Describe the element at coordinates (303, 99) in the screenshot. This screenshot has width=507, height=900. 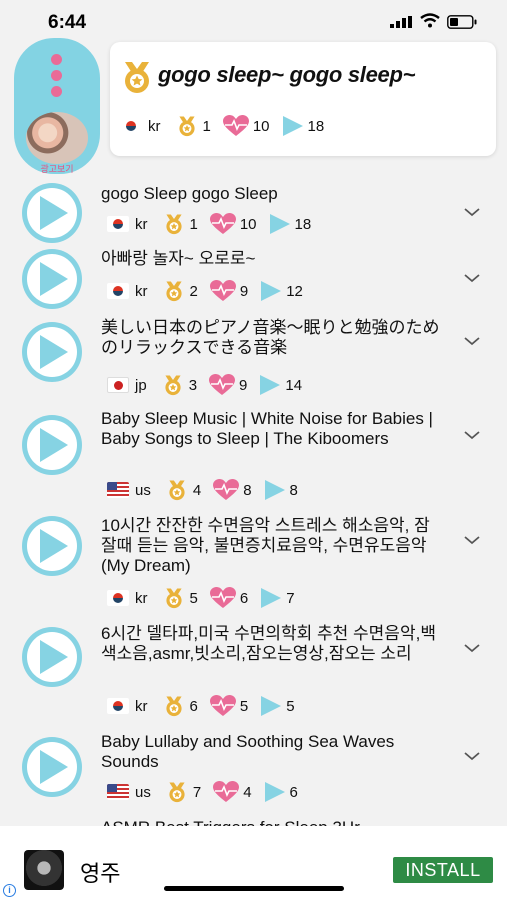
I see `now-playing-card: gogo sleep~ gogo sleep~ kr 1 10 18` at that location.